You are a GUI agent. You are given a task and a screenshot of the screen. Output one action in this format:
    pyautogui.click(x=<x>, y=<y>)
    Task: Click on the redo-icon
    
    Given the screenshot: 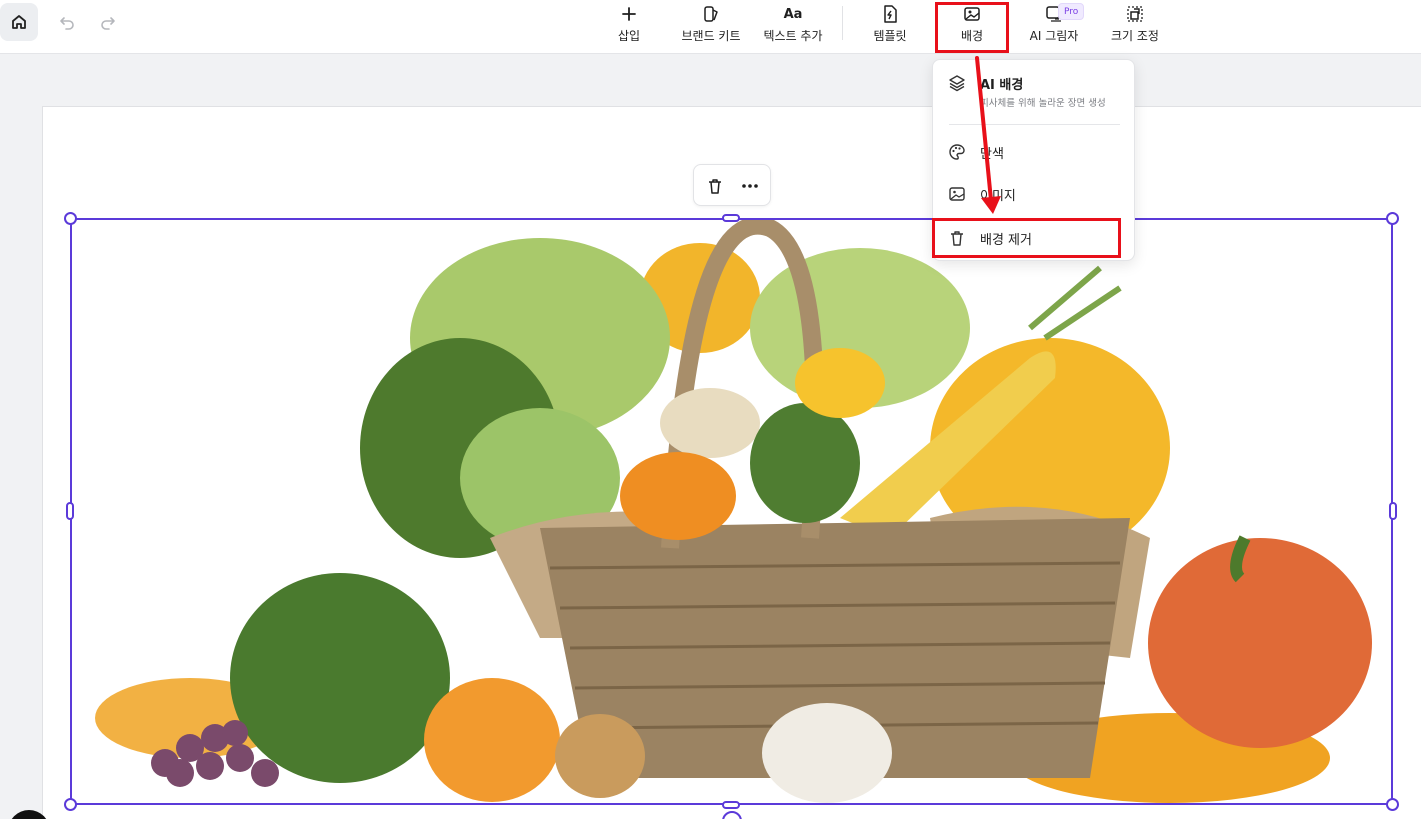 What is the action you would take?
    pyautogui.click(x=108, y=23)
    